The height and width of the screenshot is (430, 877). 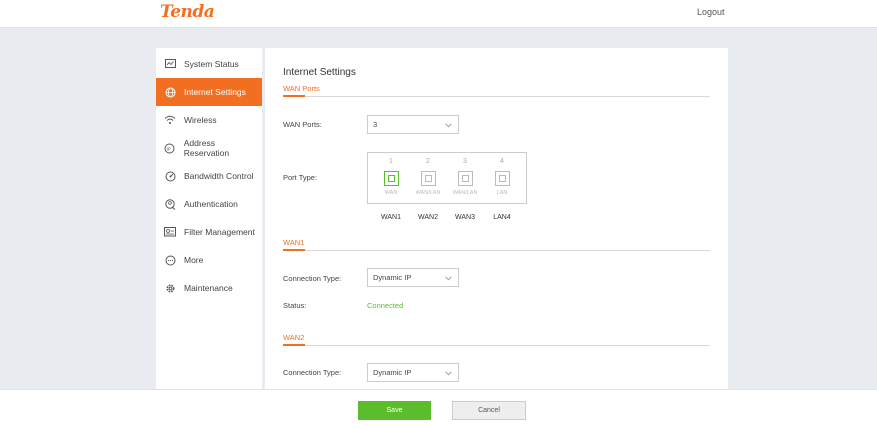 What do you see at coordinates (465, 217) in the screenshot?
I see `port-name-3: WAN3` at bounding box center [465, 217].